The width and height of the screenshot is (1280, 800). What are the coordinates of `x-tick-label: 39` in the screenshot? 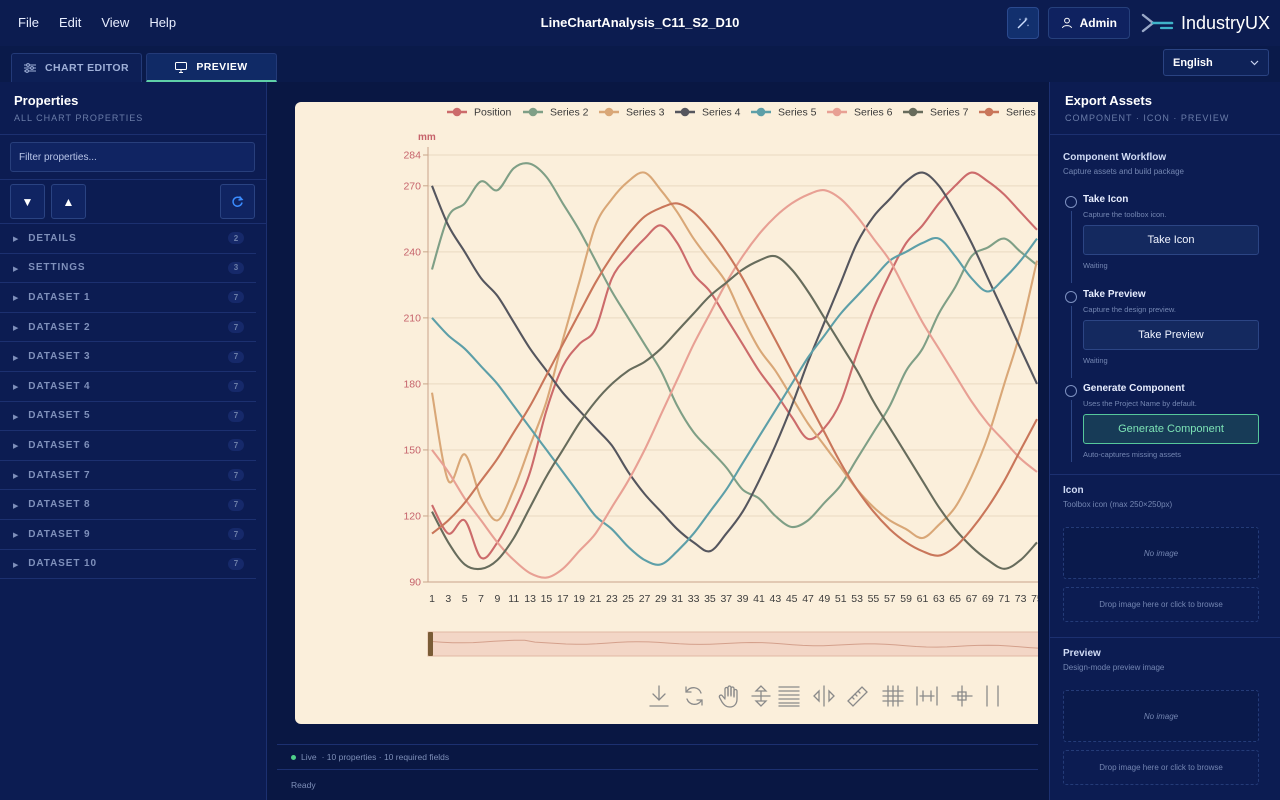 It's located at (743, 599).